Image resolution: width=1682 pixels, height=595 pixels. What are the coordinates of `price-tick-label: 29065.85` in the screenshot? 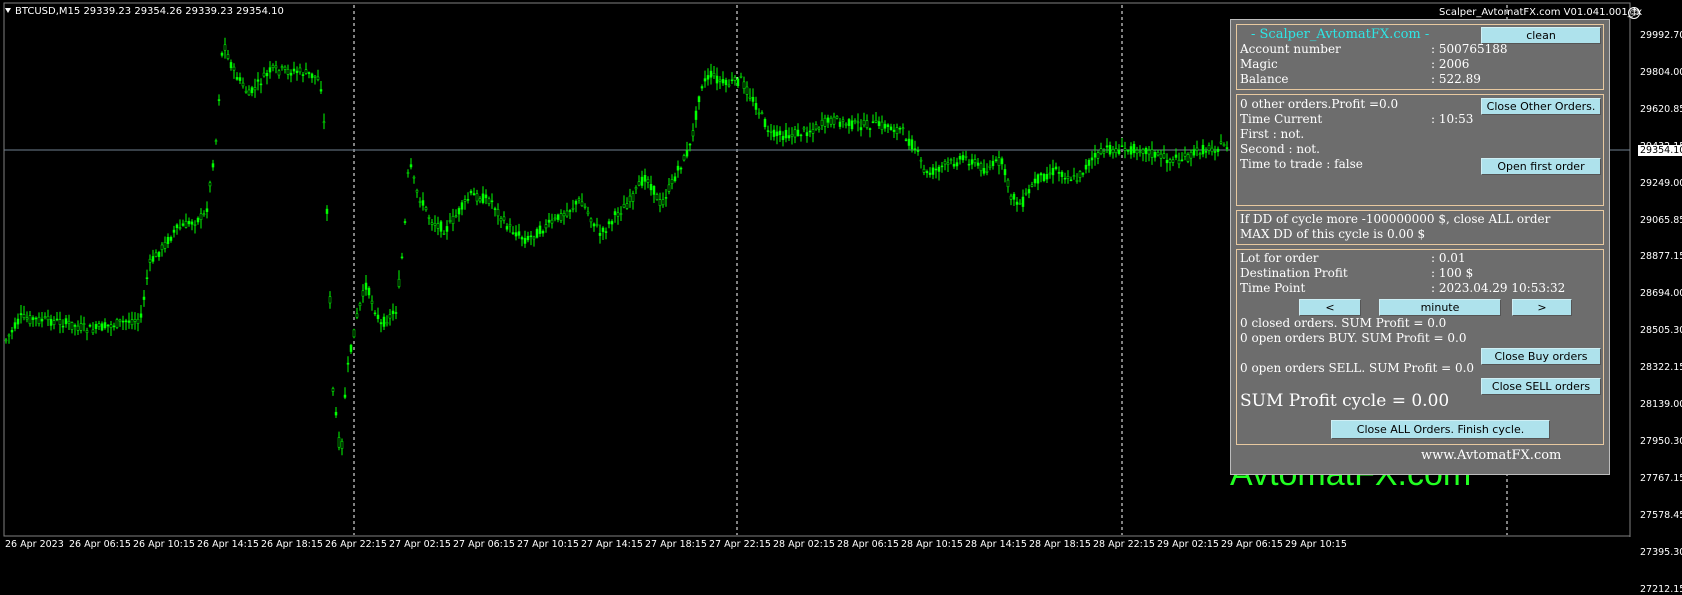 It's located at (1661, 220).